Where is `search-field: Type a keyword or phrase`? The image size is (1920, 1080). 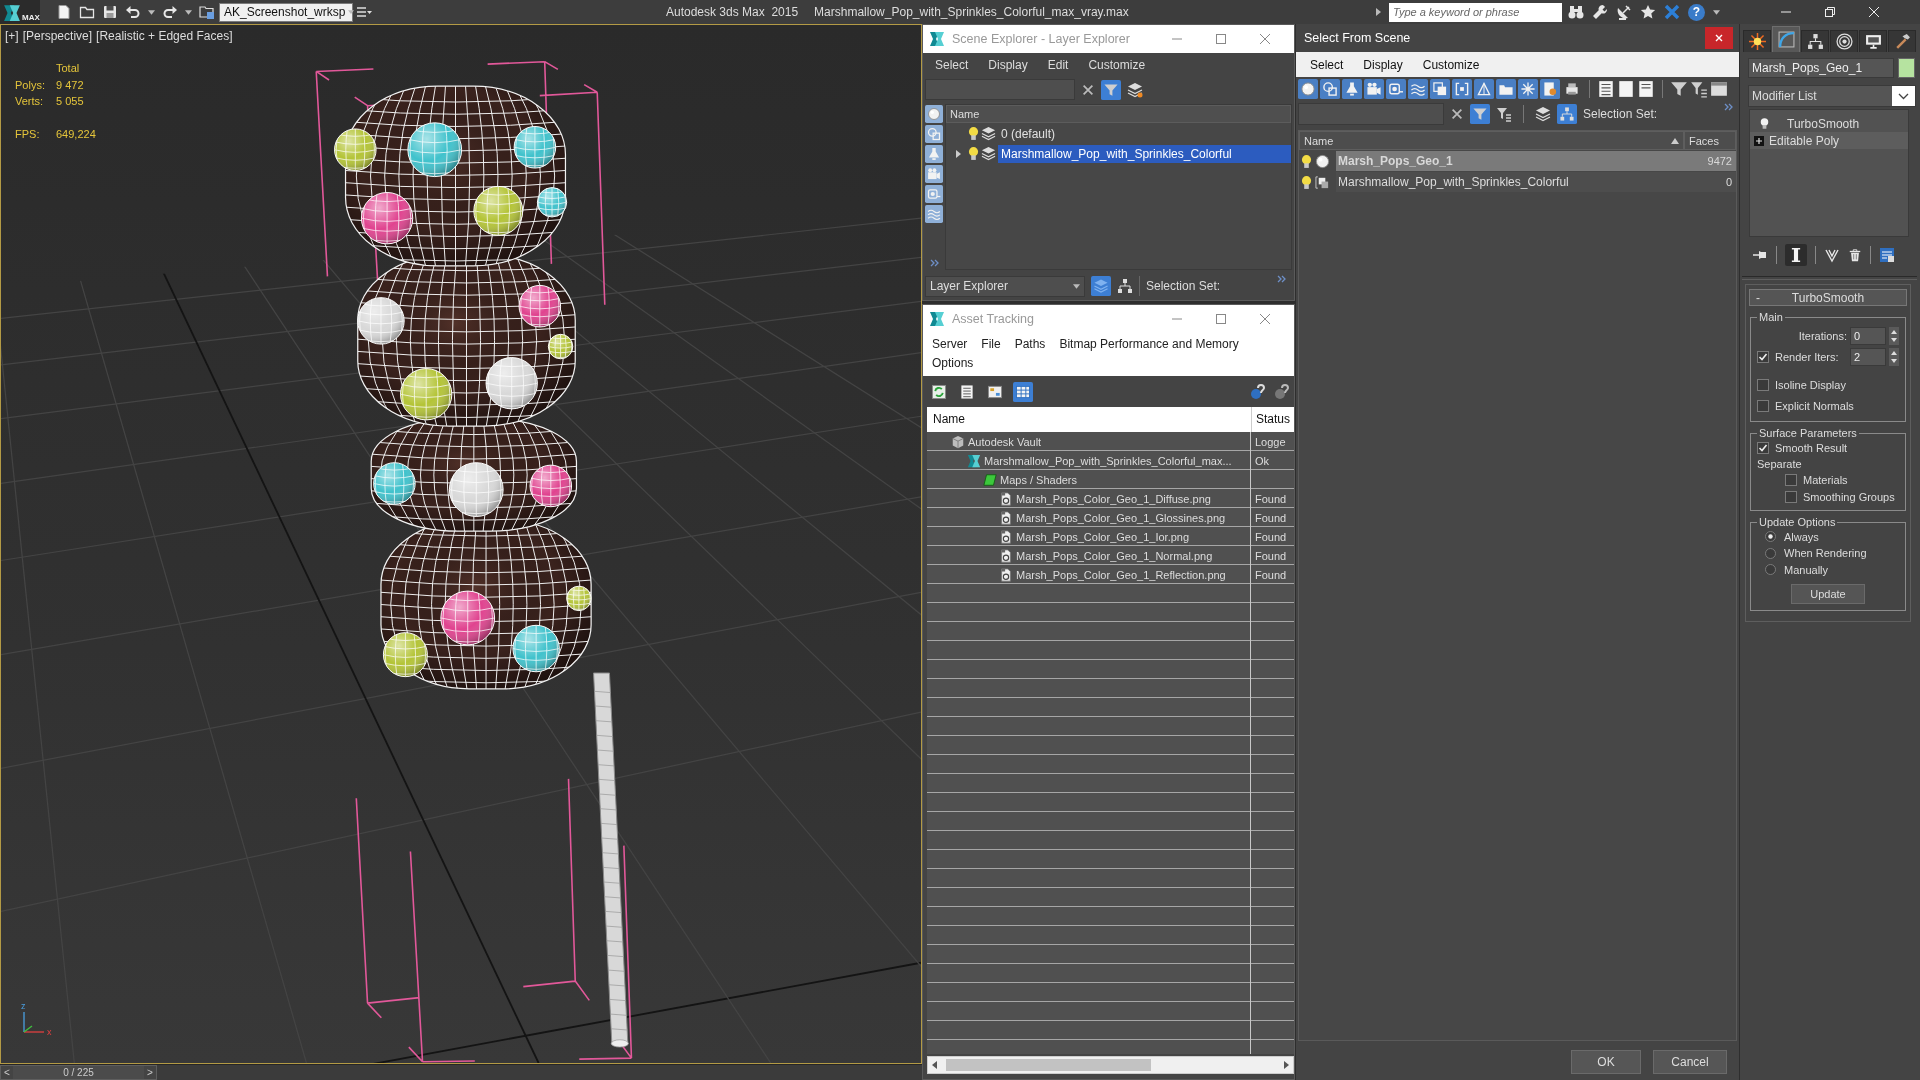
search-field: Type a keyword or phrase is located at coordinates (1475, 12).